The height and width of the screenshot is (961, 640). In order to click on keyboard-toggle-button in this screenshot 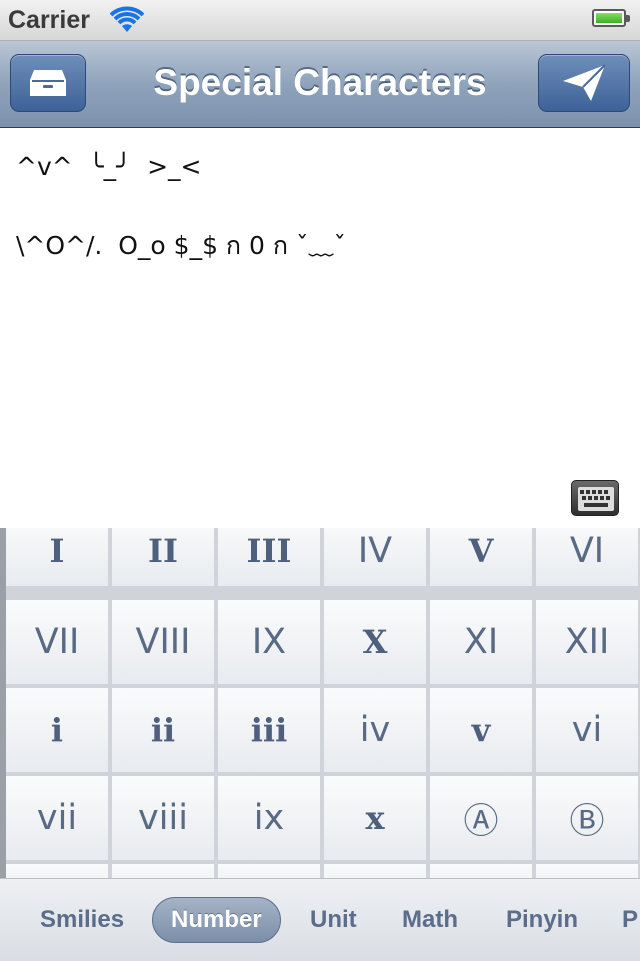, I will do `click(595, 498)`.